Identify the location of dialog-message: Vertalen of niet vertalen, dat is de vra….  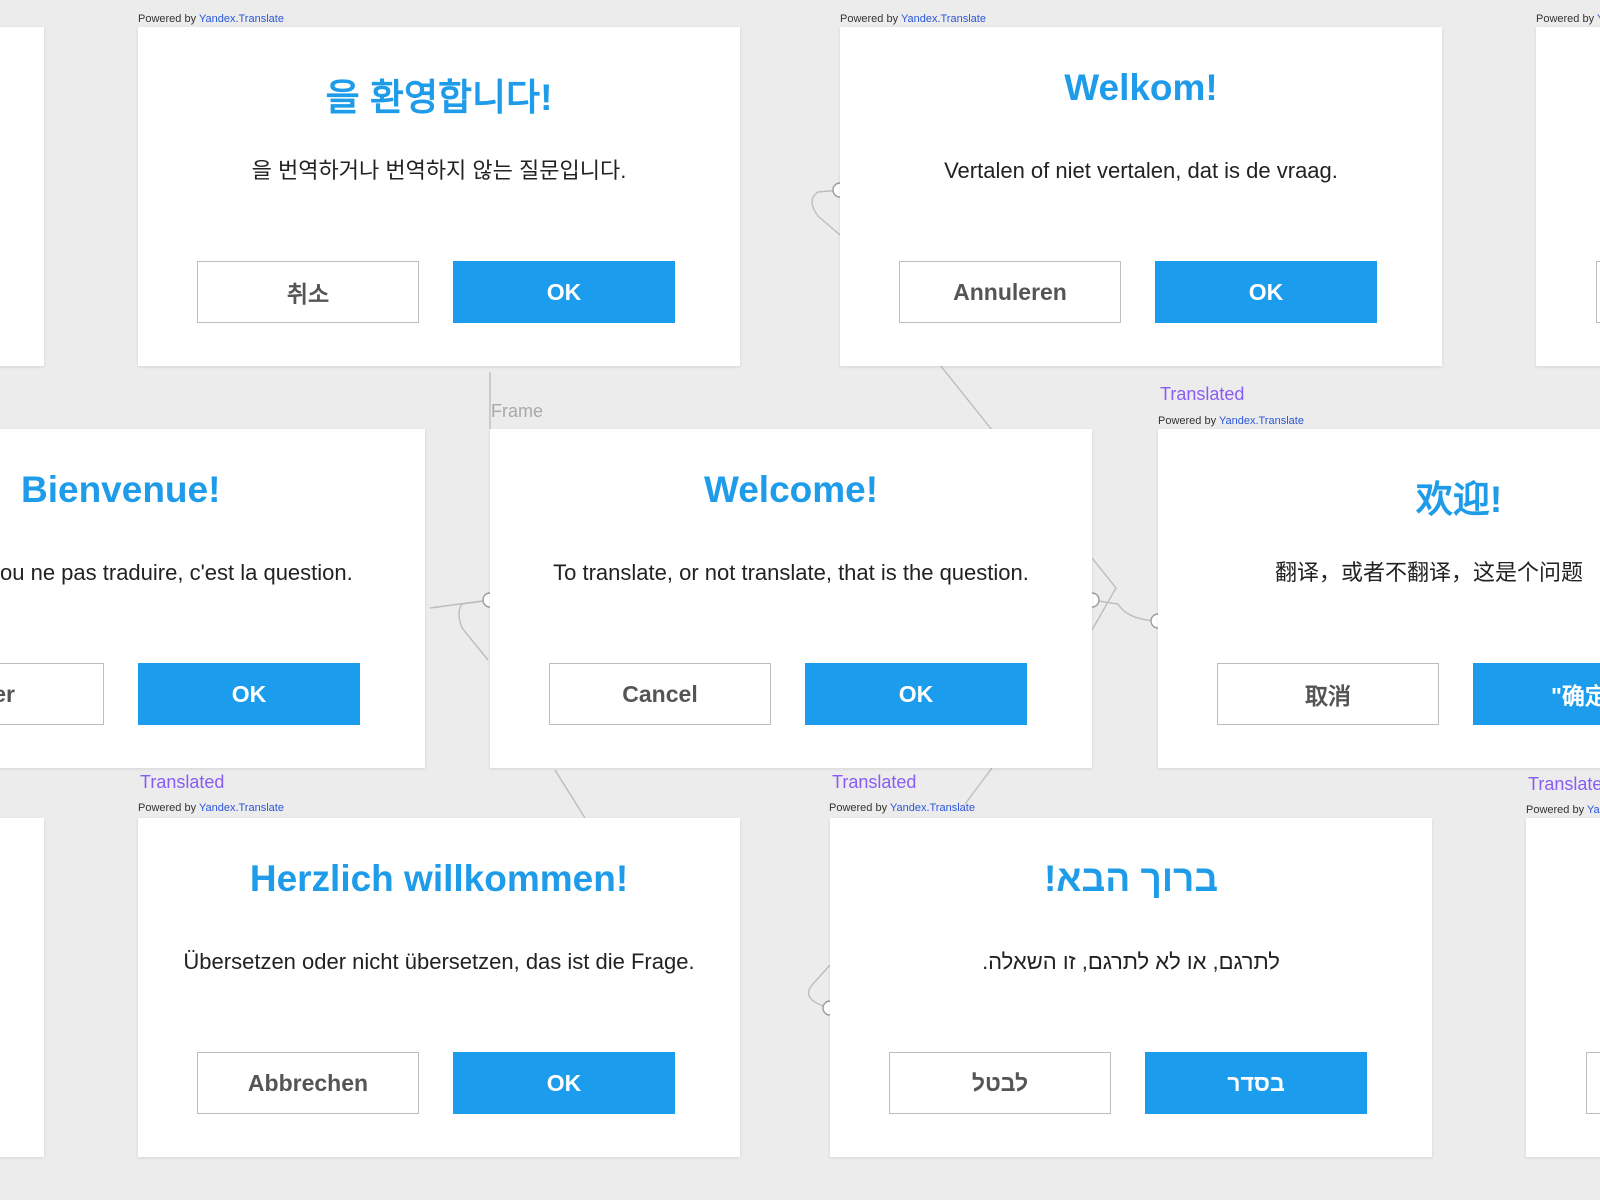
(1141, 170).